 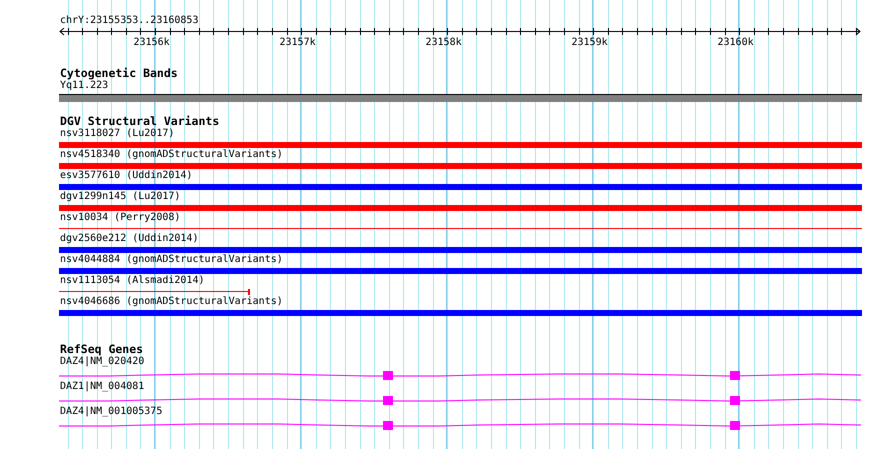 What do you see at coordinates (298, 43) in the screenshot?
I see `tick-label: 23157k` at bounding box center [298, 43].